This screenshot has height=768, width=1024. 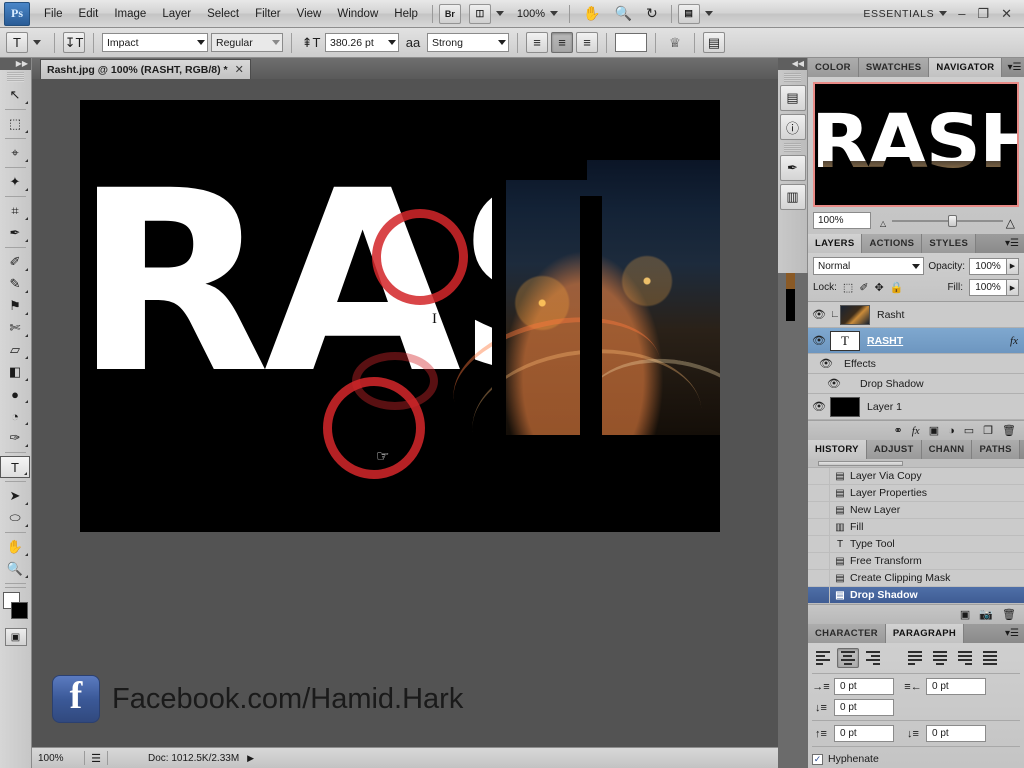 I want to click on text-color-swatch, so click(x=631, y=42).